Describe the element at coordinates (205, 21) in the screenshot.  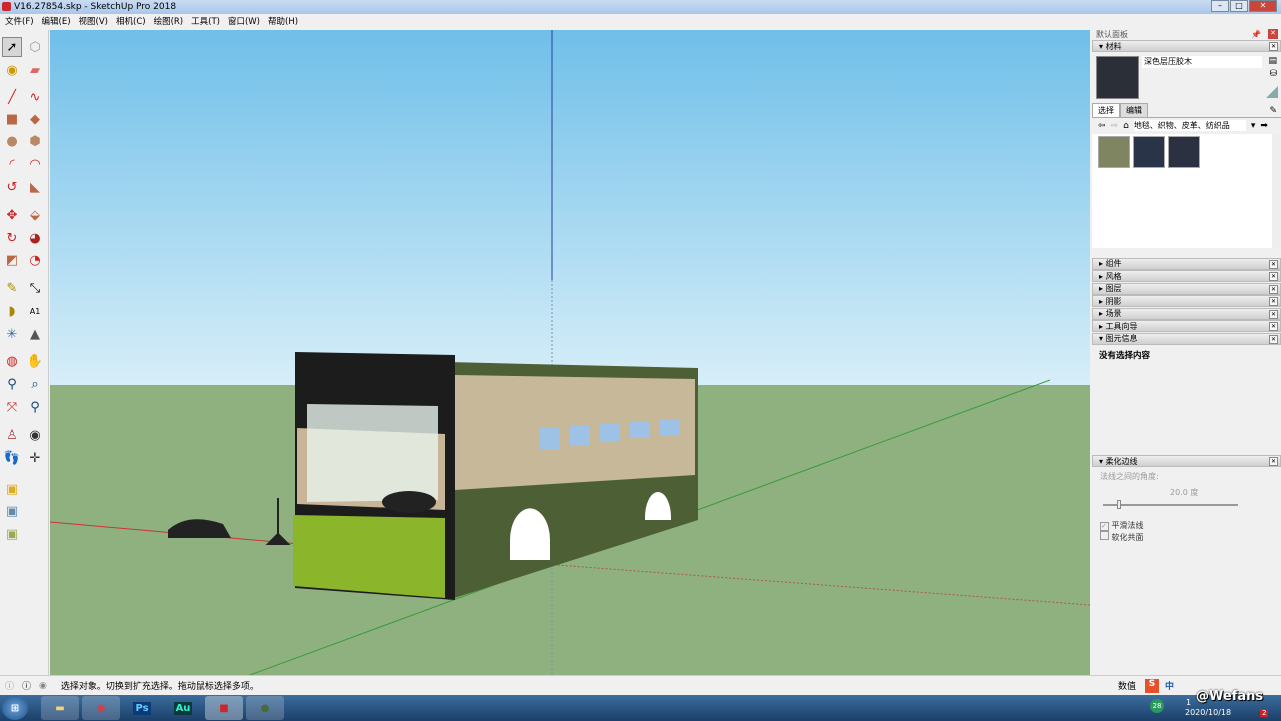
I see `menu-tools: 工具(T)` at that location.